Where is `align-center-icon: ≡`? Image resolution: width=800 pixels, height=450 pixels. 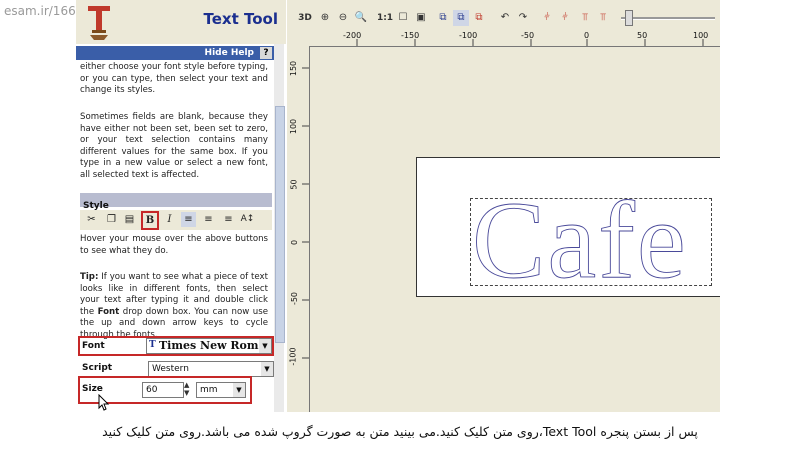 align-center-icon: ≡ is located at coordinates (208, 219).